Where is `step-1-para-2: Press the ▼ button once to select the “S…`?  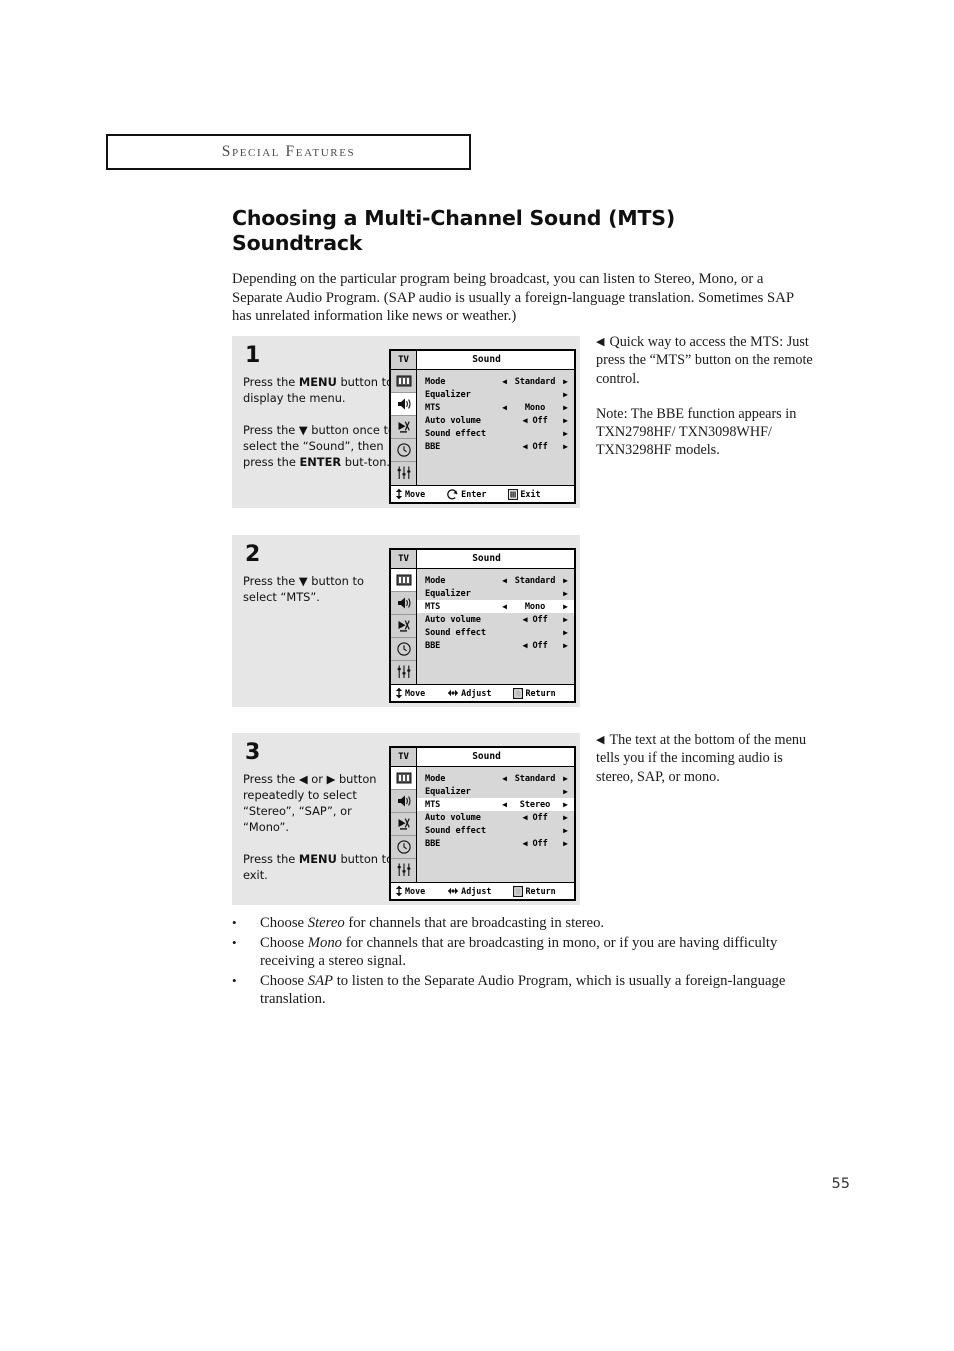
step-1-para-2: Press the ▼ button once to select the “S… is located at coordinates (319, 446).